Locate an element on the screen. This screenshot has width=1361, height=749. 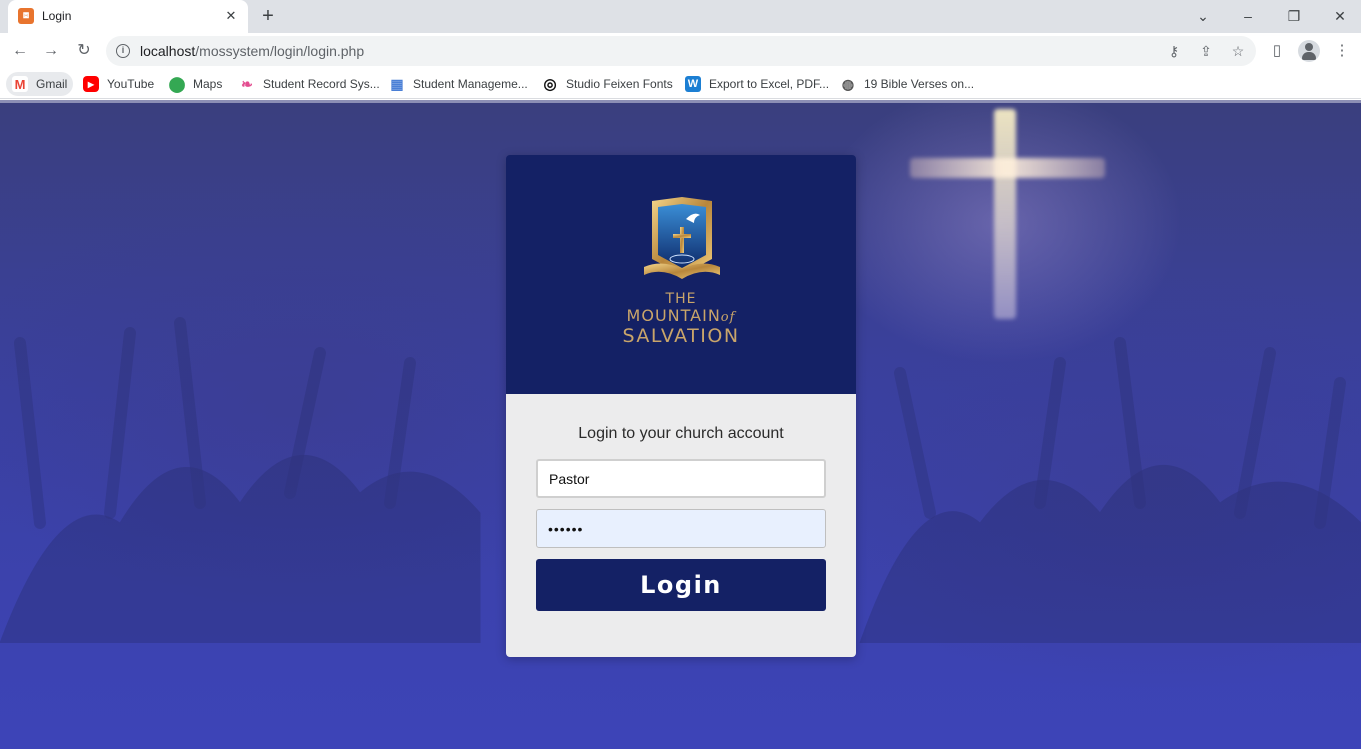
tab-login: ⧈ Login ✕ is located at coordinates (128, 16).